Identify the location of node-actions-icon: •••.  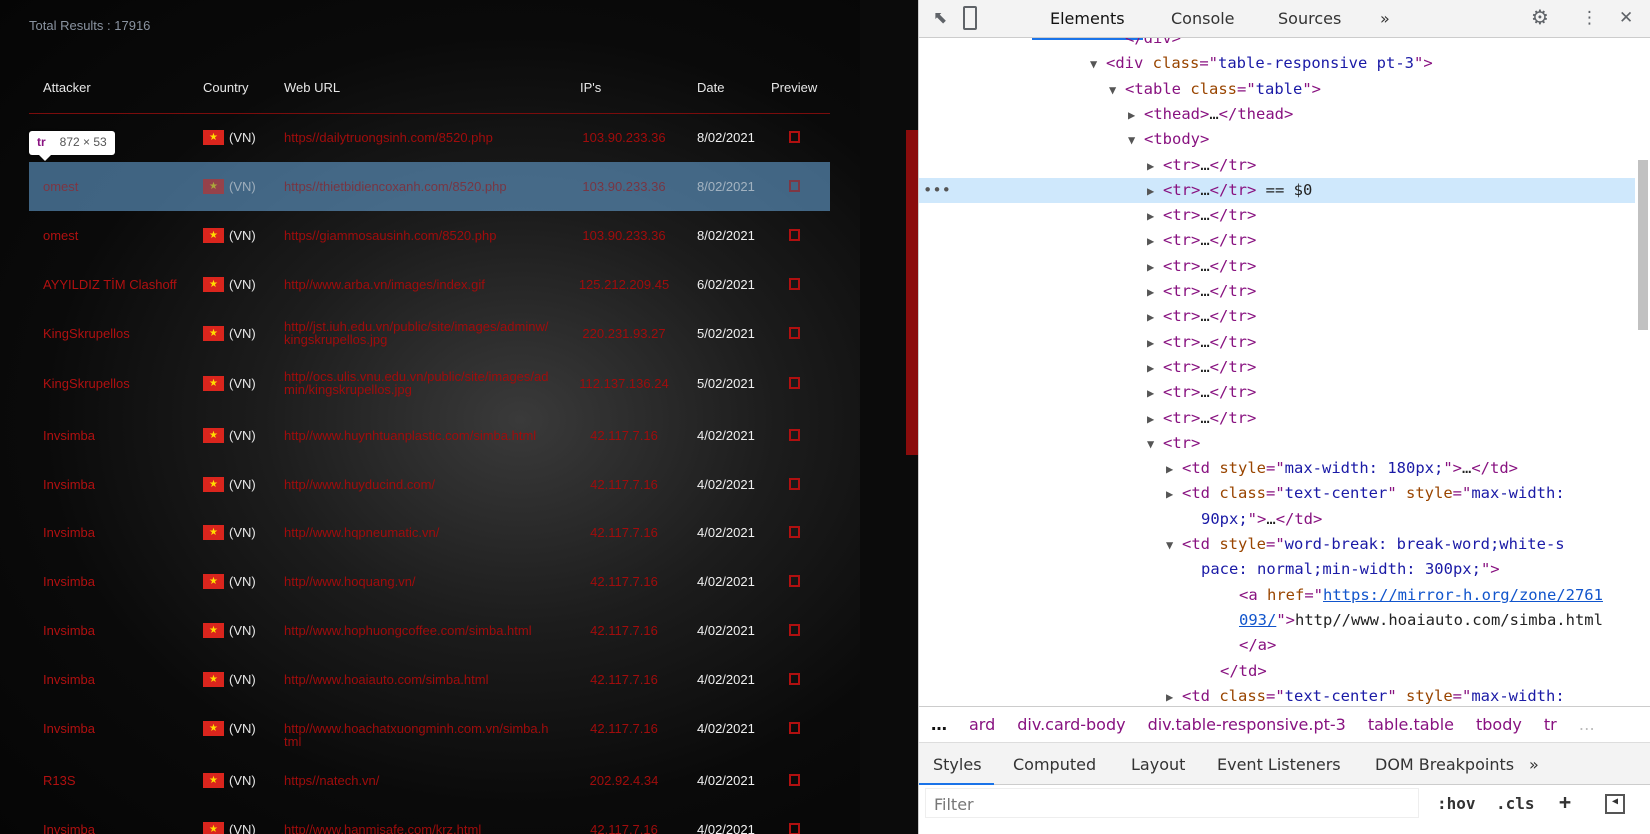
(937, 190).